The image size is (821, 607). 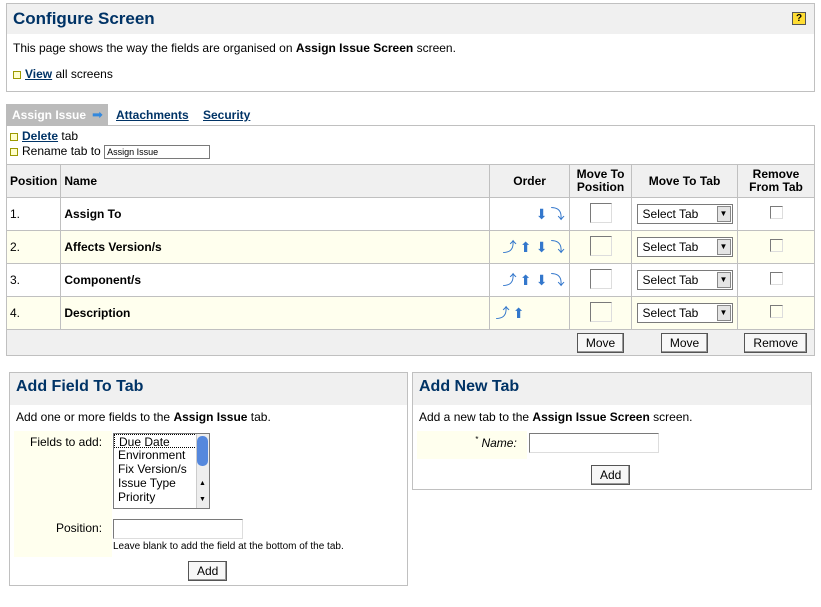 I want to click on delete-tab-line: Delete tab, so click(x=44, y=136).